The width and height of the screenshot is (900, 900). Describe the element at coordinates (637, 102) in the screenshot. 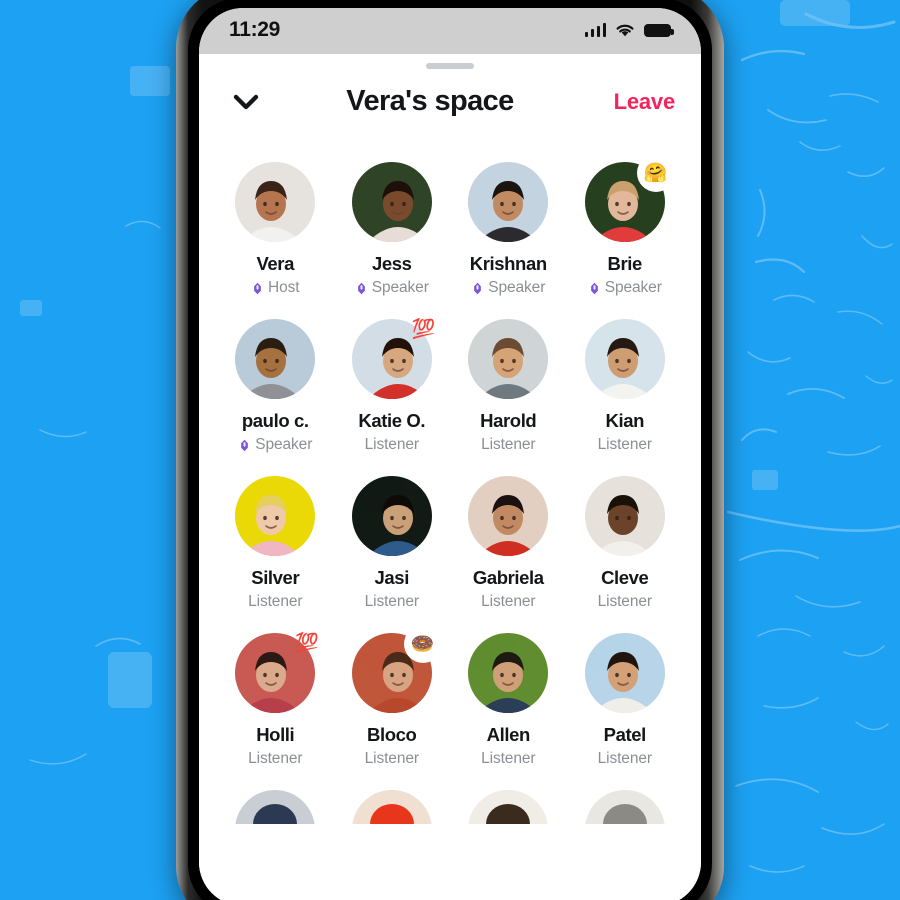

I see `leave-button: Leave` at that location.